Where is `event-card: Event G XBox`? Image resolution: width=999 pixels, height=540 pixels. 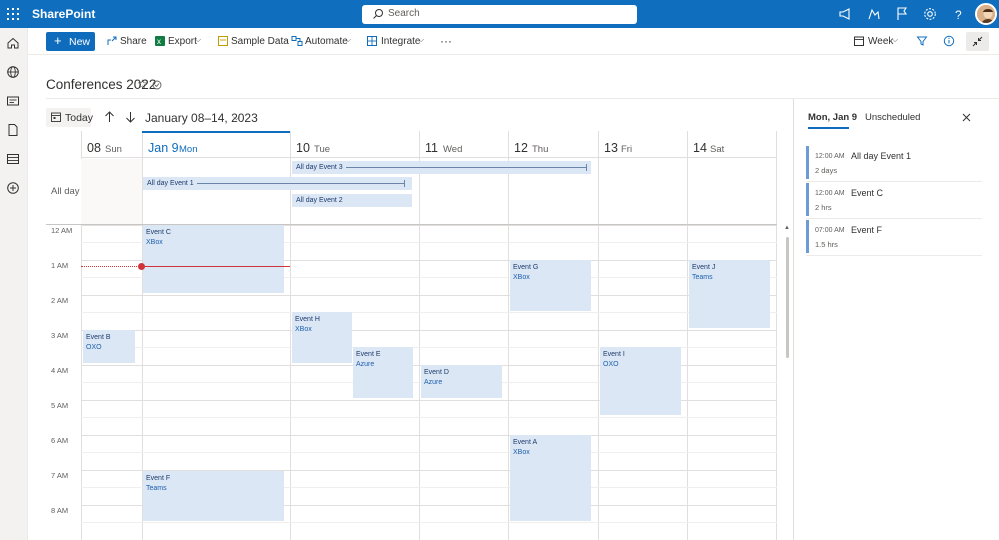
event-card: Event G XBox is located at coordinates (550, 285).